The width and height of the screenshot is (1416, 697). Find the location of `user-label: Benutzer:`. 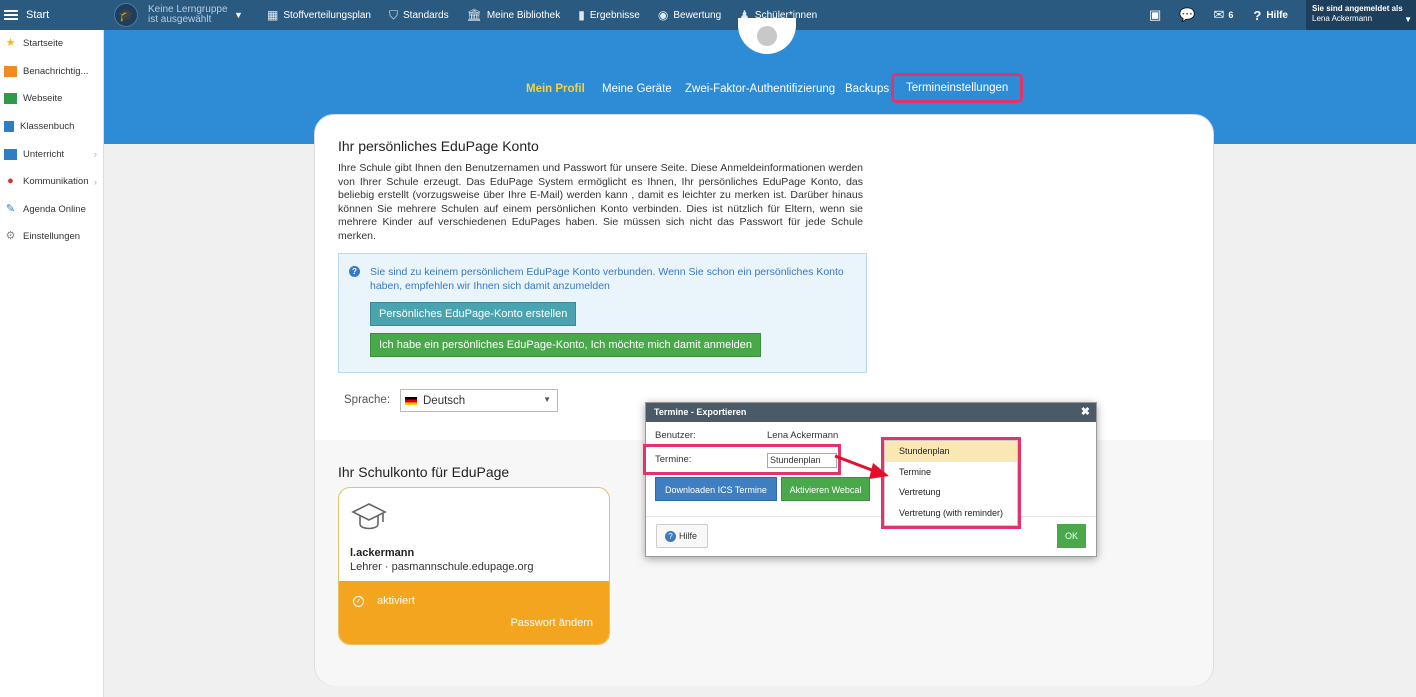

user-label: Benutzer: is located at coordinates (675, 435).